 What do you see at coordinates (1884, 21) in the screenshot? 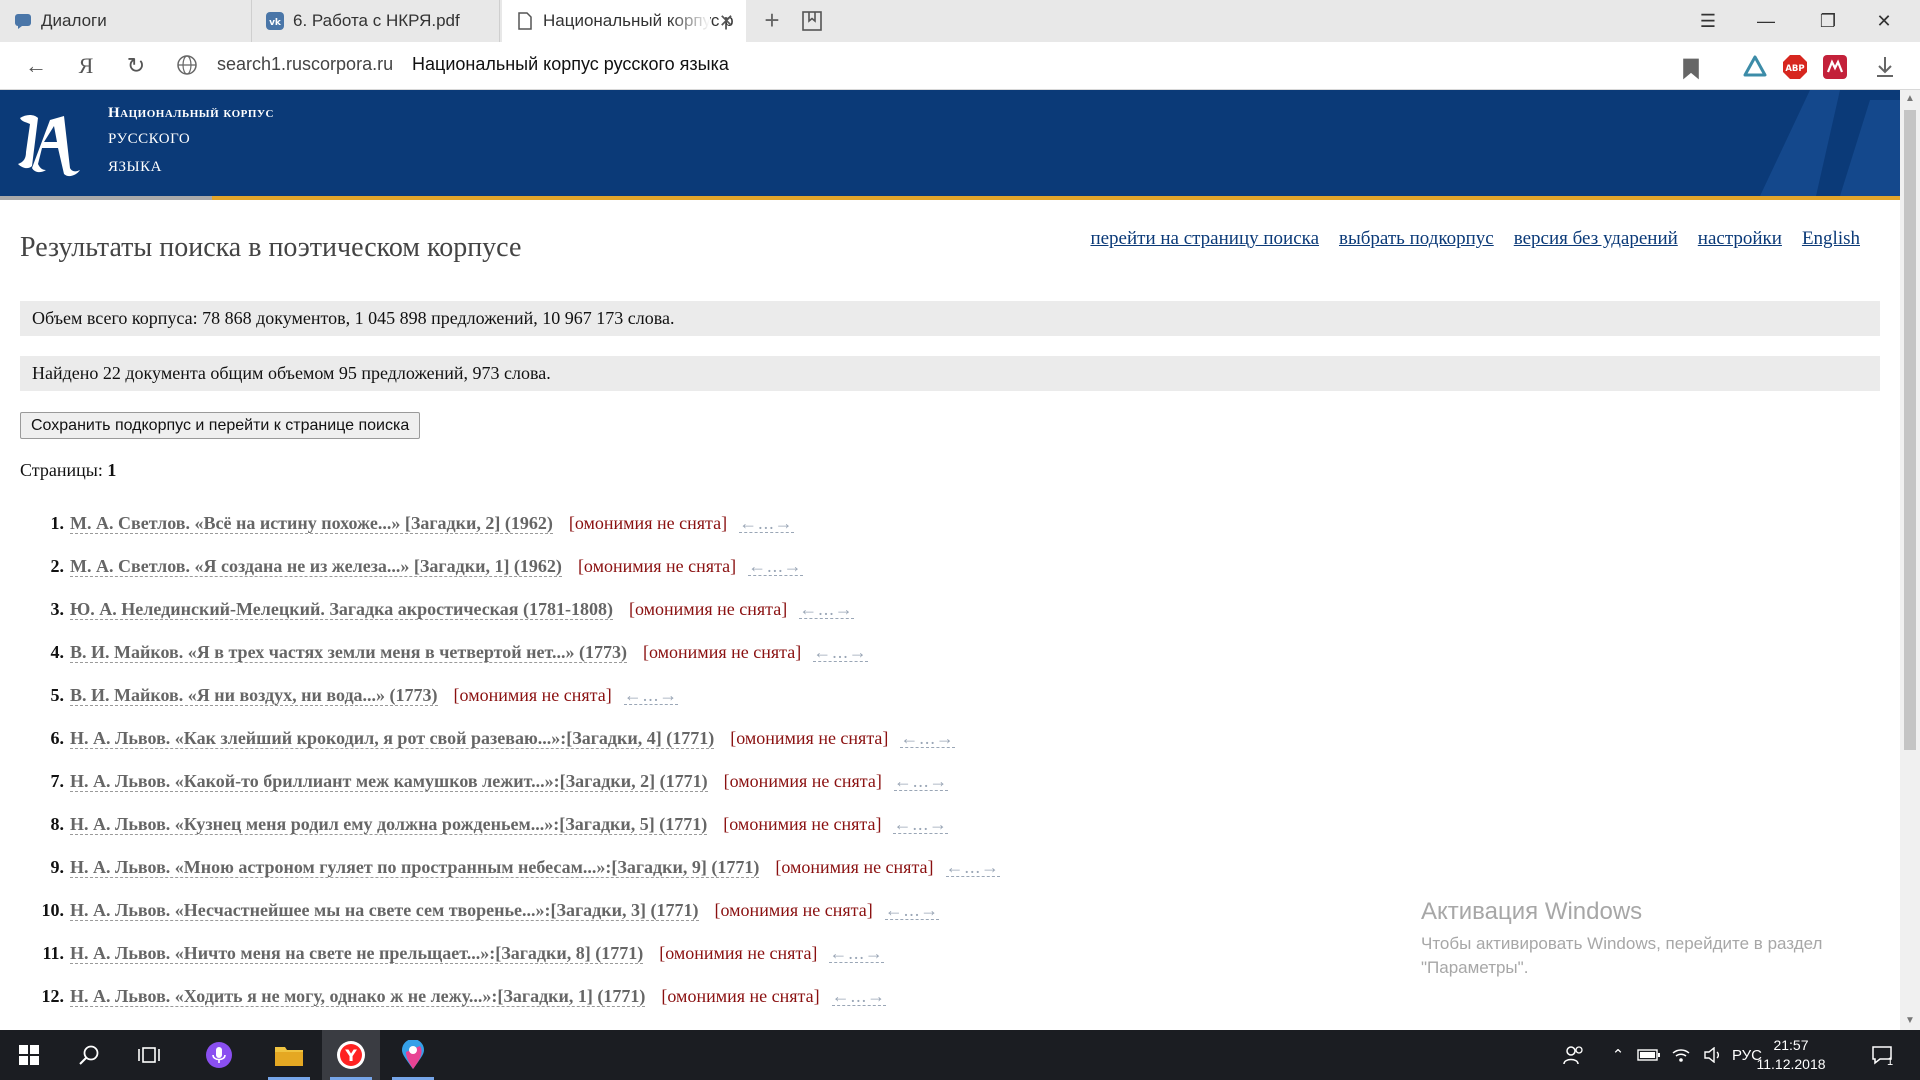
I see `close-window-button: ✕` at bounding box center [1884, 21].